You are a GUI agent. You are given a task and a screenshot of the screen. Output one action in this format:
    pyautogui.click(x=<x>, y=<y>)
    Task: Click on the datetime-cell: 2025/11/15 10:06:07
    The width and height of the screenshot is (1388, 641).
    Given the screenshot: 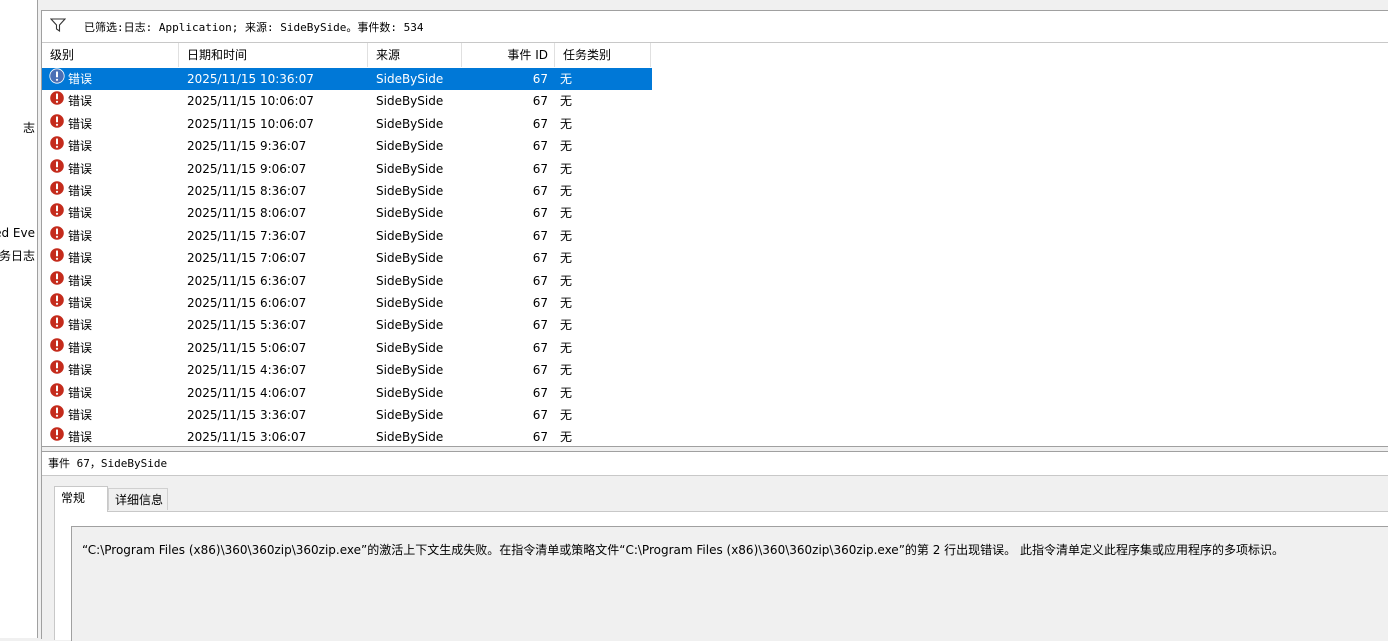 What is the action you would take?
    pyautogui.click(x=250, y=123)
    